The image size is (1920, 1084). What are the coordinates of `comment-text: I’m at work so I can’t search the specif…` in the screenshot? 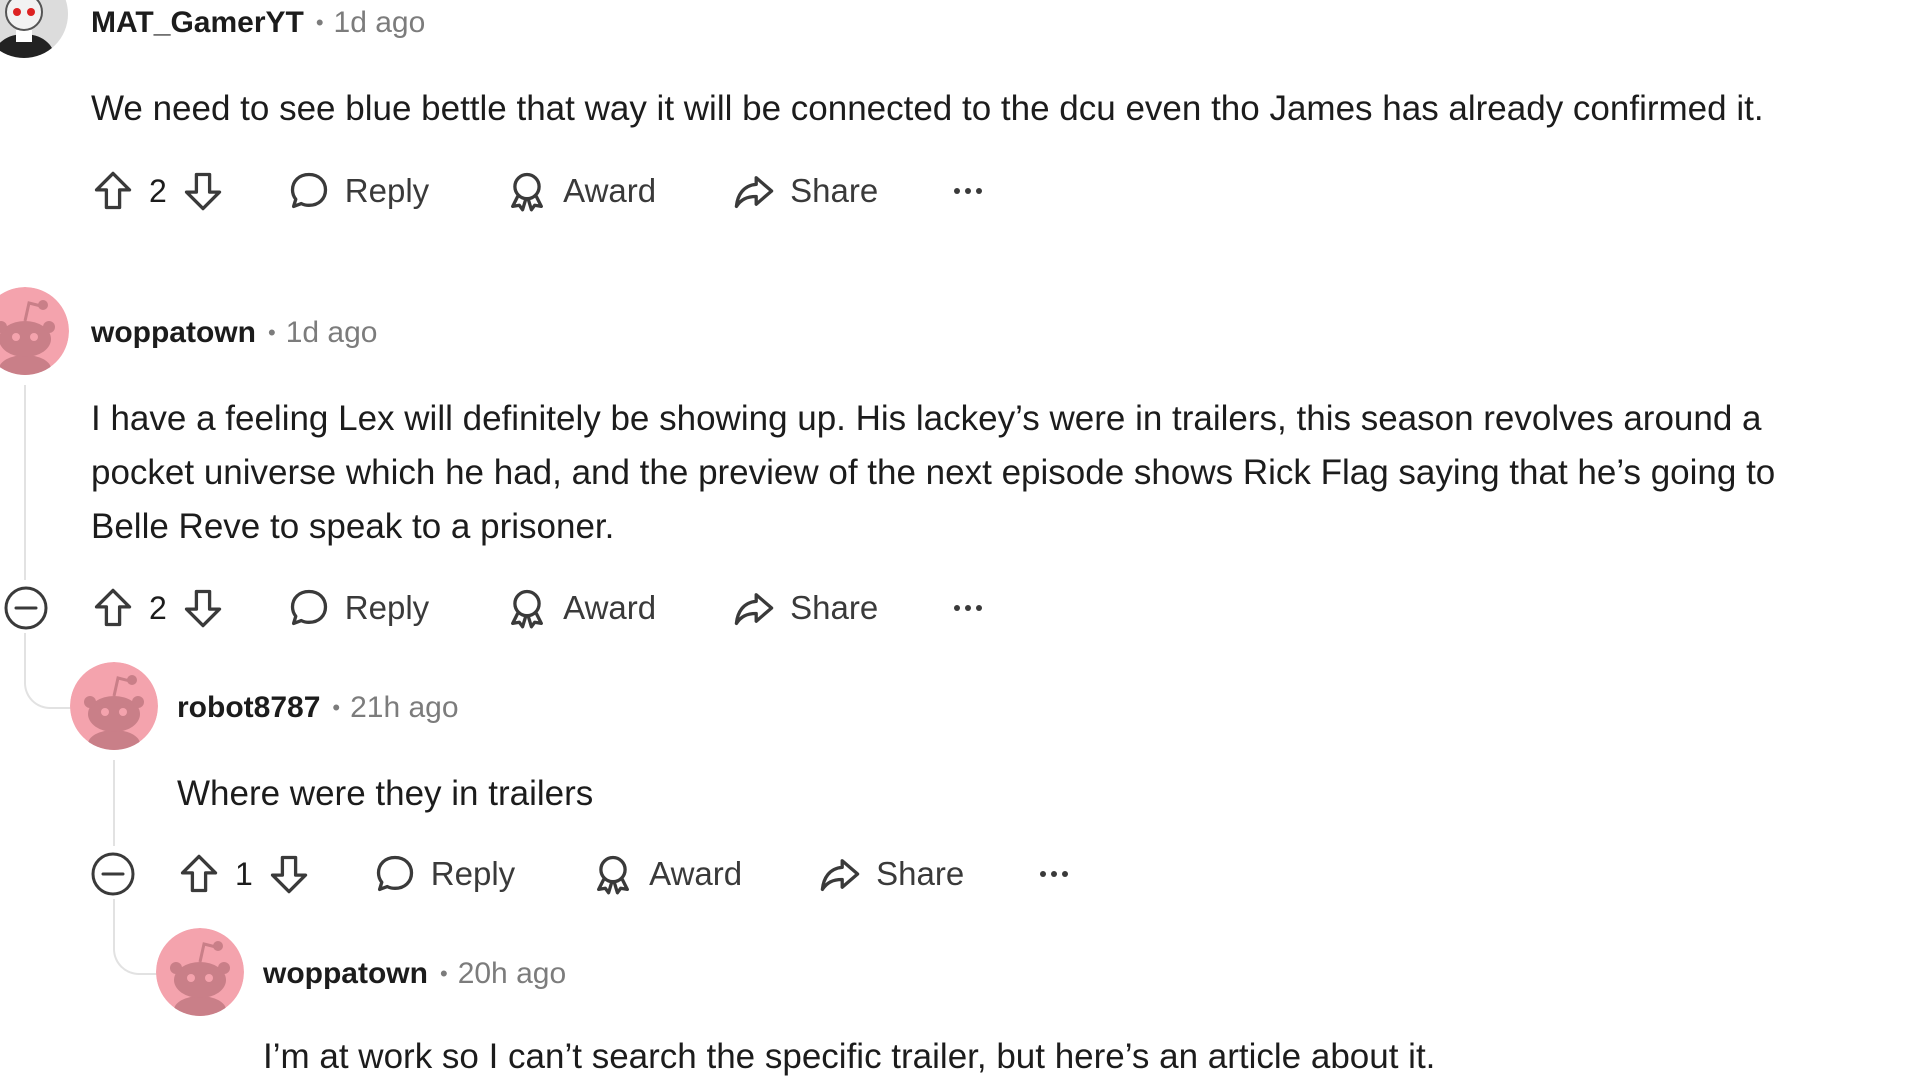 It's located at (849, 1056).